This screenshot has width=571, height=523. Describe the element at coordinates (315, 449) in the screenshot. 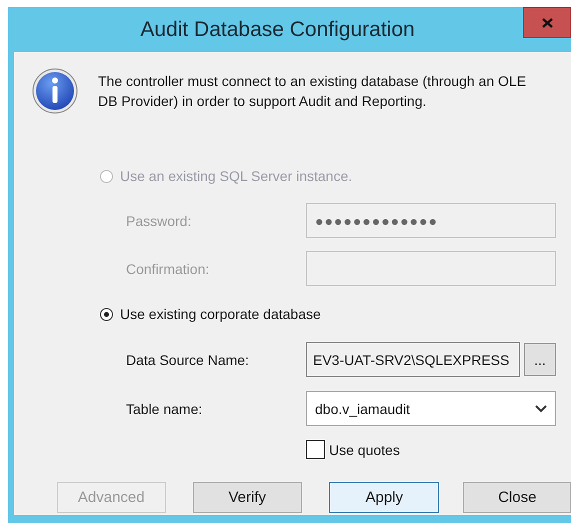

I see `checkbox` at that location.